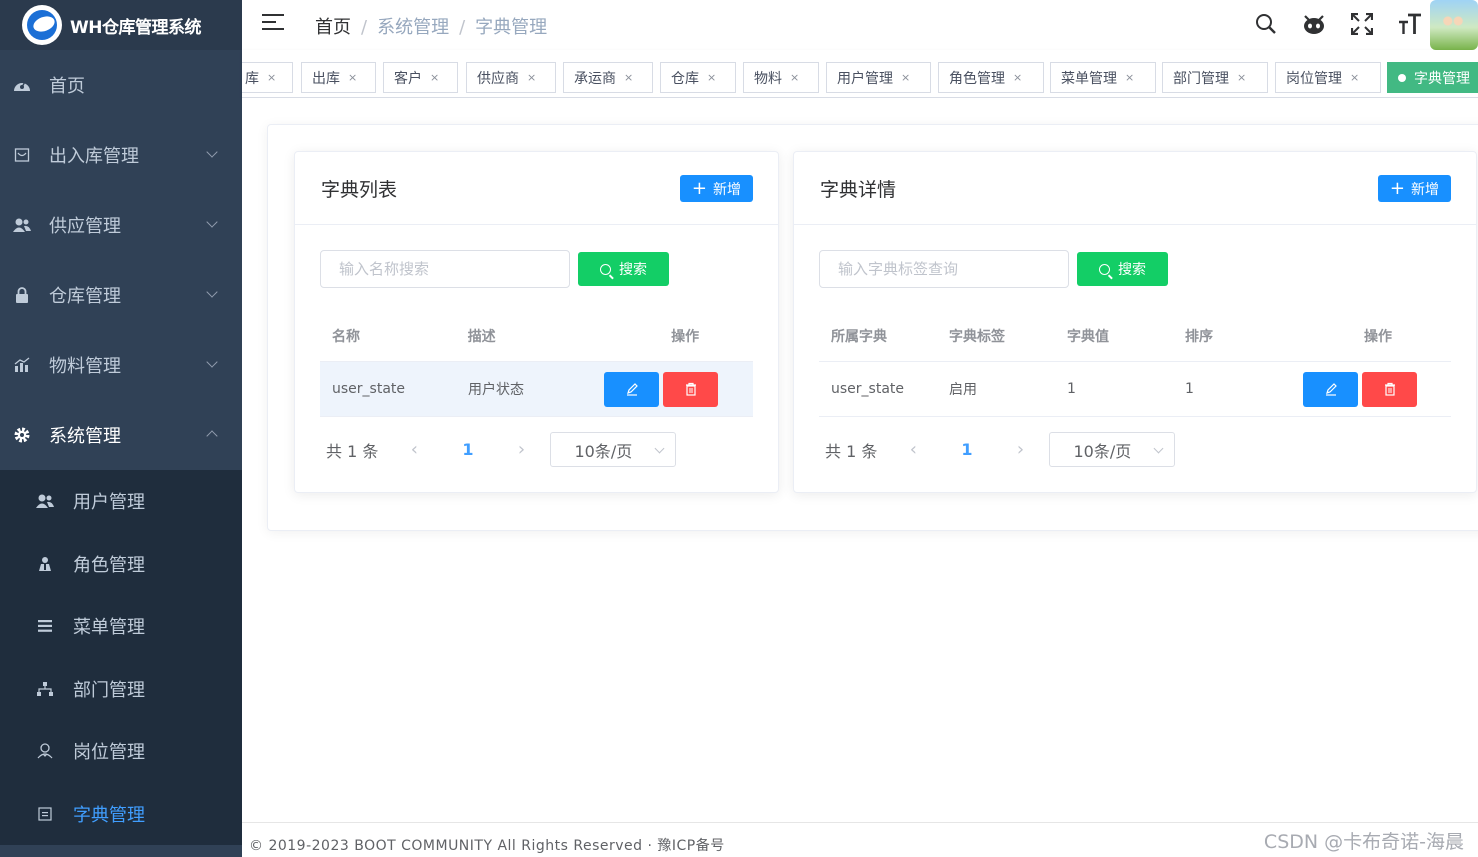 Image resolution: width=1478 pixels, height=857 pixels. What do you see at coordinates (121, 435) in the screenshot?
I see `sidebar-item-system: 系统管理` at bounding box center [121, 435].